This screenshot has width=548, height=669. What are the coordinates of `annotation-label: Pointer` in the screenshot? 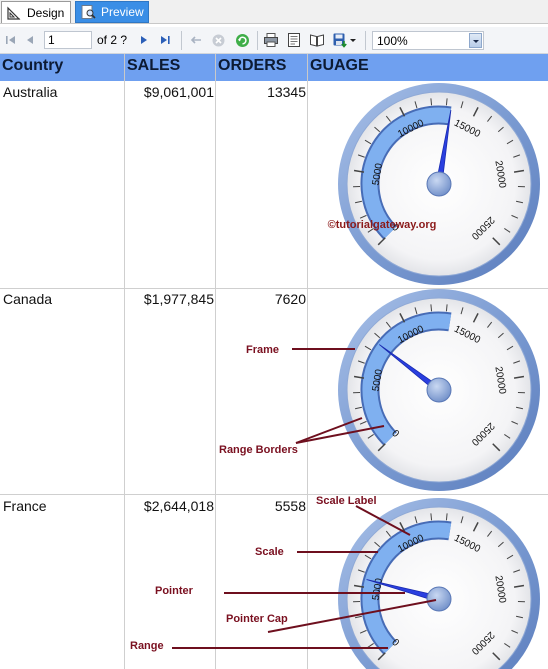 It's located at (174, 591).